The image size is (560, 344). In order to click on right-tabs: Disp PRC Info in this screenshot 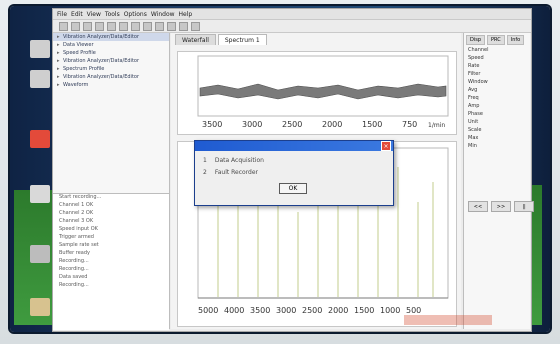, I will do `click(497, 40)`.